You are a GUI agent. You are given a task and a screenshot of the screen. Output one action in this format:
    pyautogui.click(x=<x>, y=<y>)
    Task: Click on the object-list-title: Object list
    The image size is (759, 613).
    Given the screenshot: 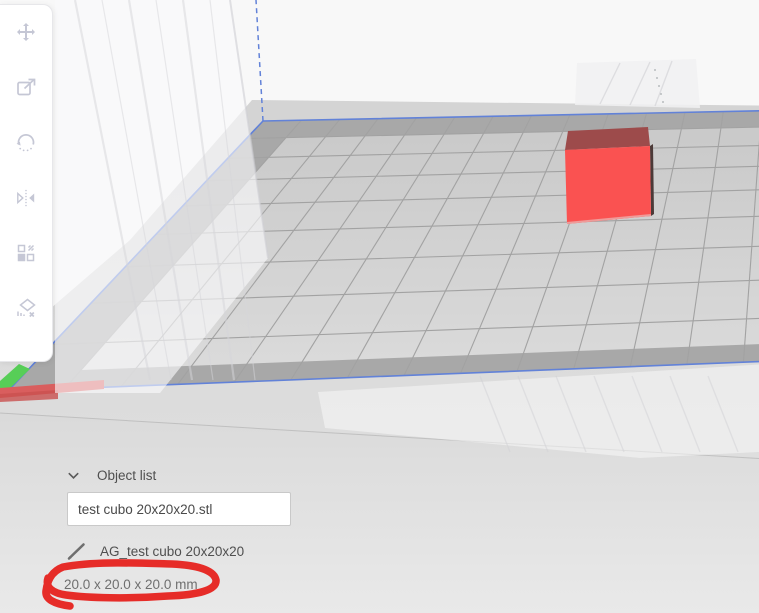 What is the action you would take?
    pyautogui.click(x=127, y=475)
    